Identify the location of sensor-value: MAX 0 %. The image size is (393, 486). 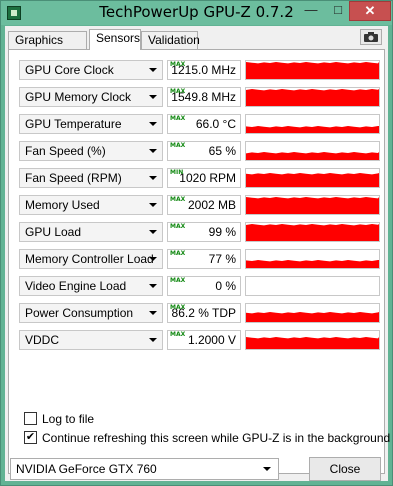
(204, 286).